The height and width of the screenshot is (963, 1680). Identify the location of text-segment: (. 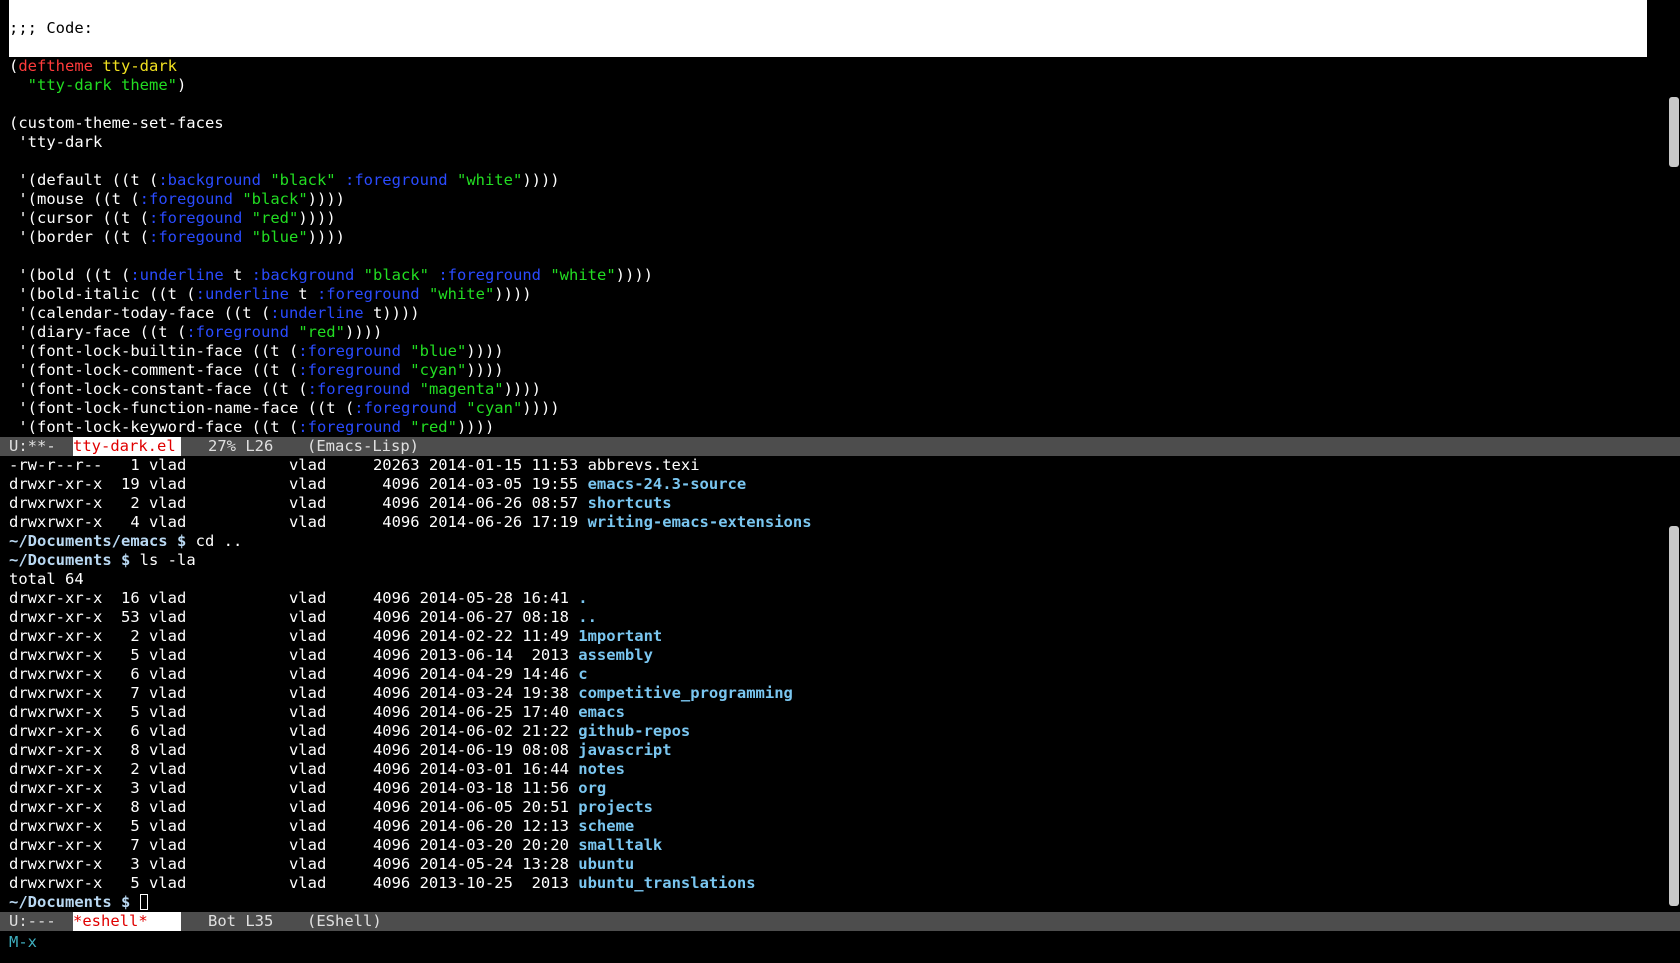
(14, 66).